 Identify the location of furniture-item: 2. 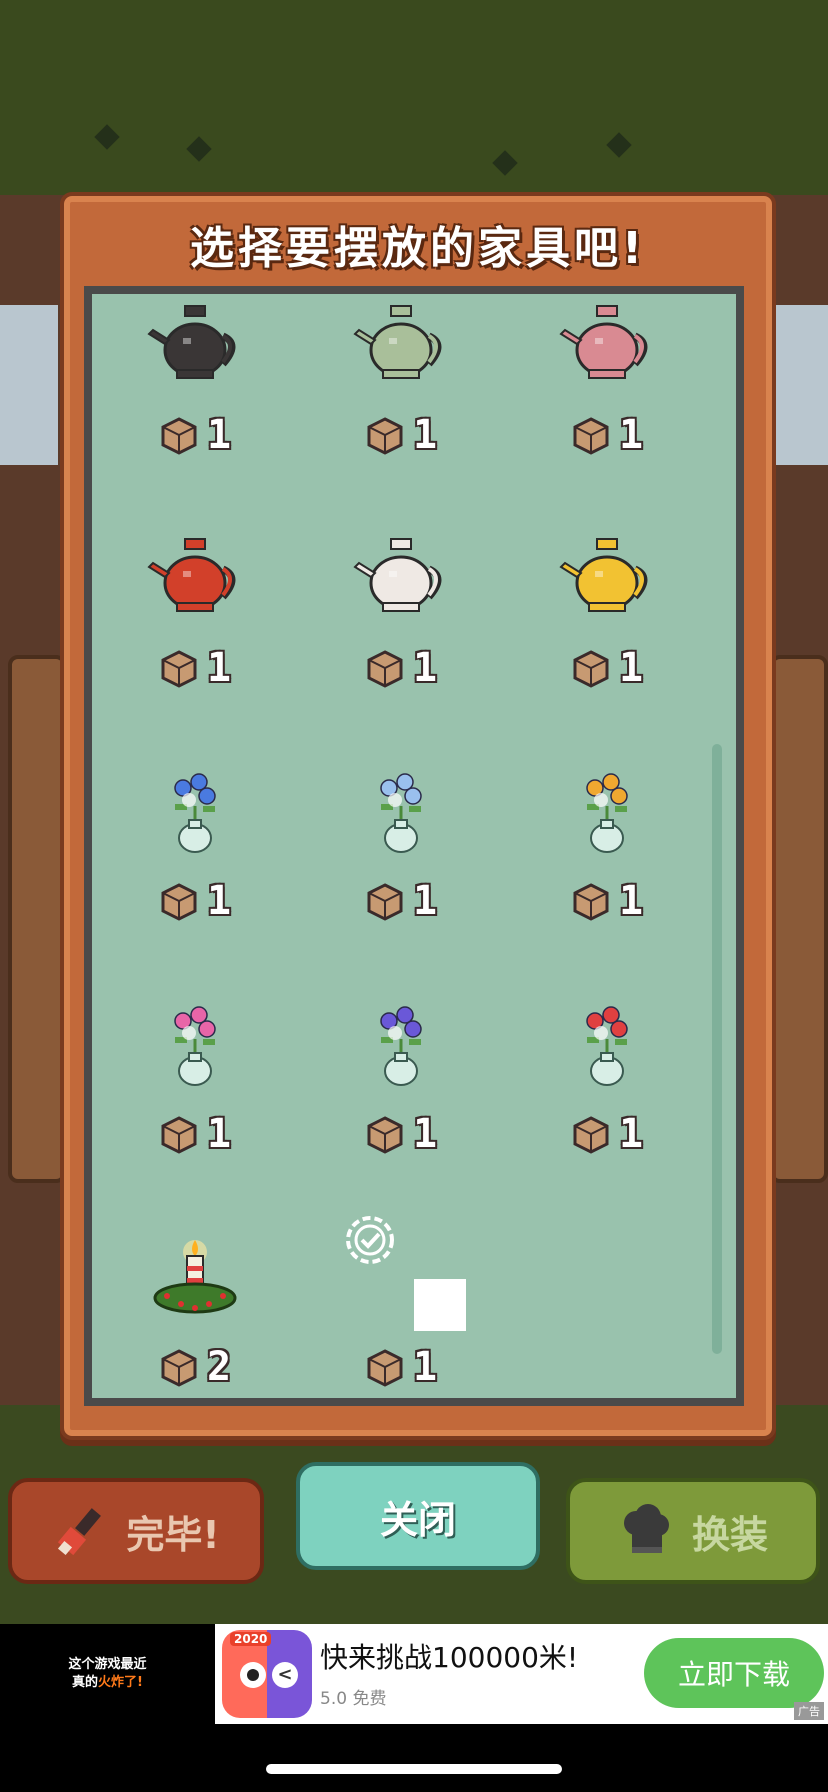
(195, 1311).